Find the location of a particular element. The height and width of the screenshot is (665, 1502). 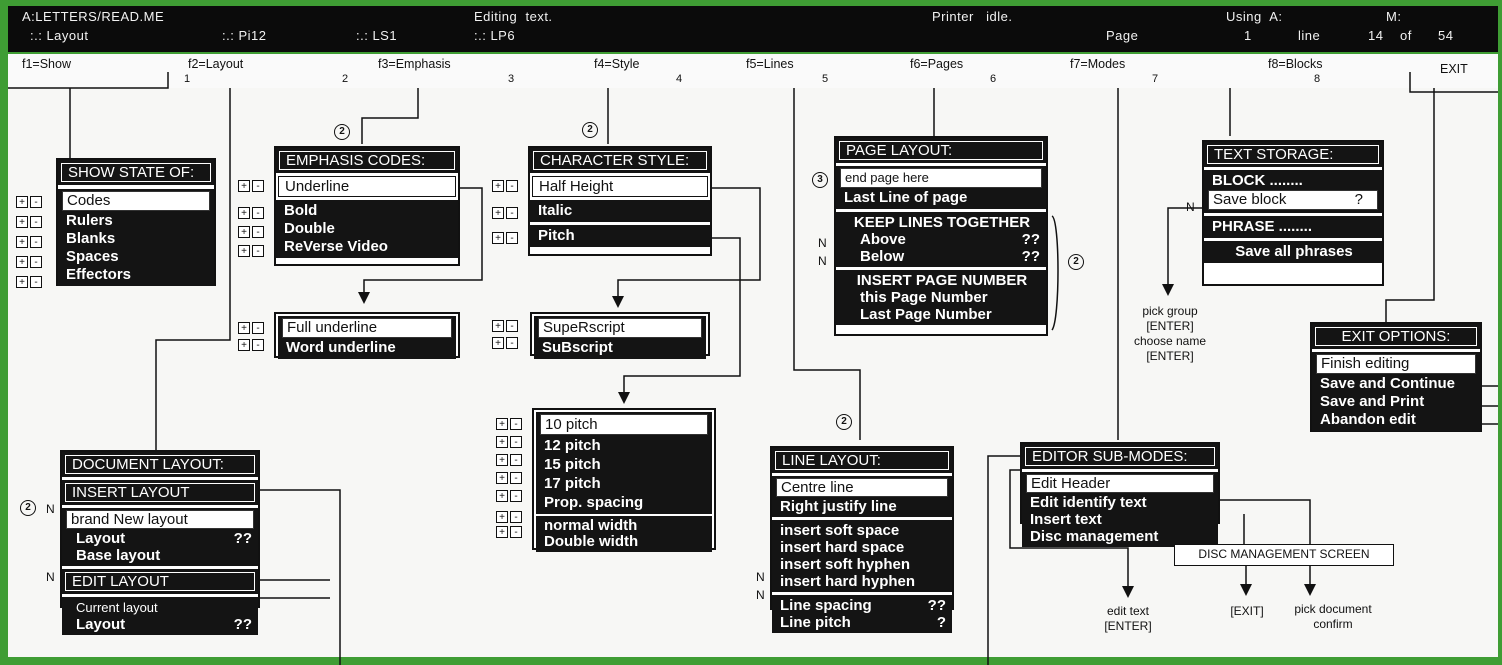

double-width-item: Double width is located at coordinates (625, 542).